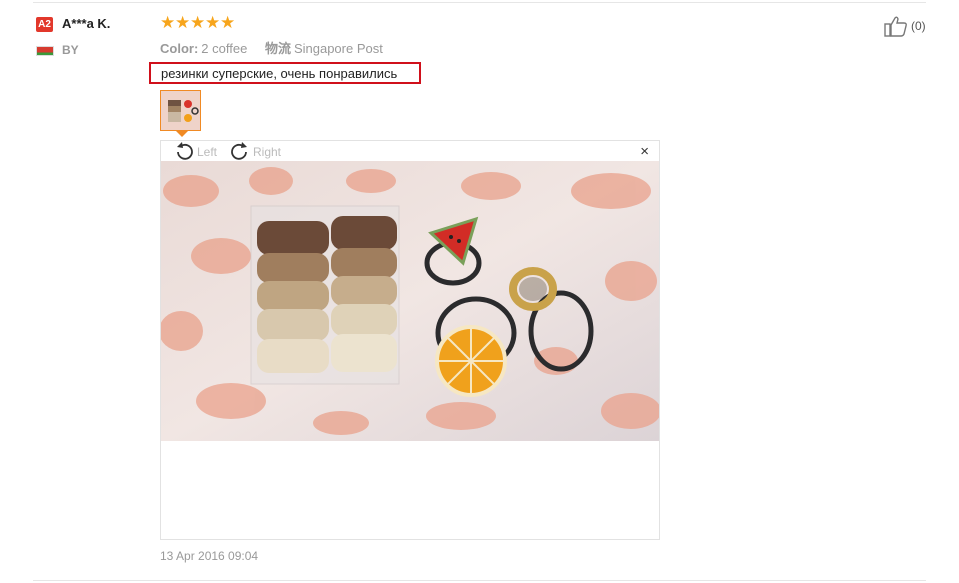 The width and height of the screenshot is (959, 583). I want to click on close-viewer-icon: ×, so click(644, 152).